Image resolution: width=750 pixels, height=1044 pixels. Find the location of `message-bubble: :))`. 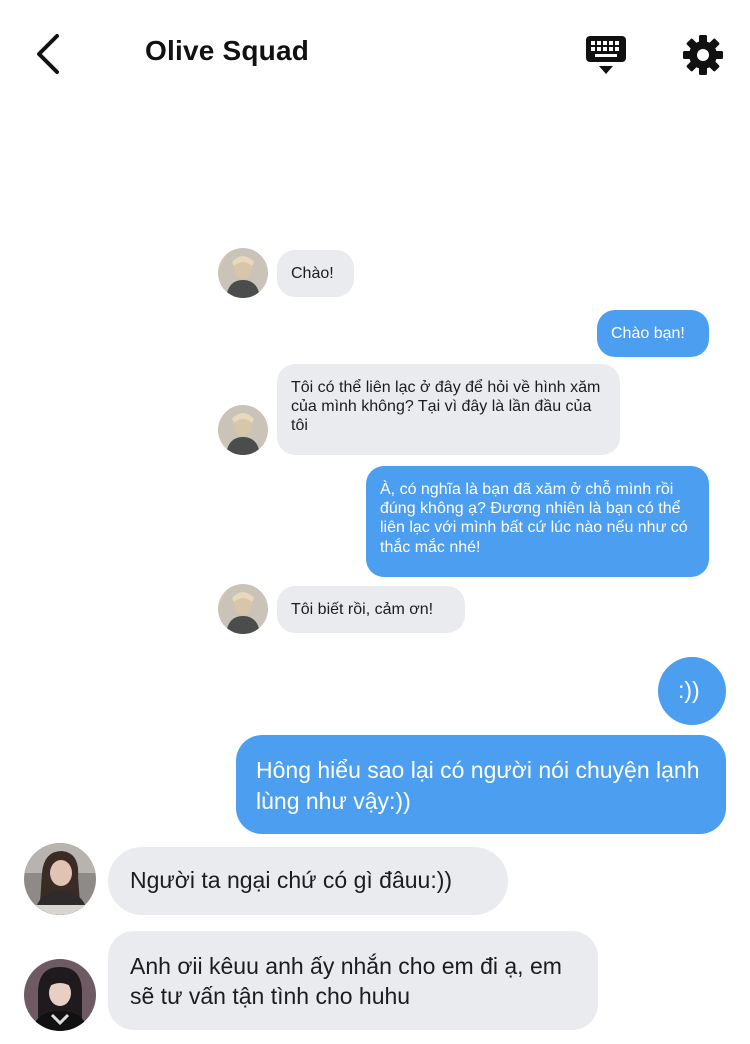

message-bubble: :)) is located at coordinates (692, 691).